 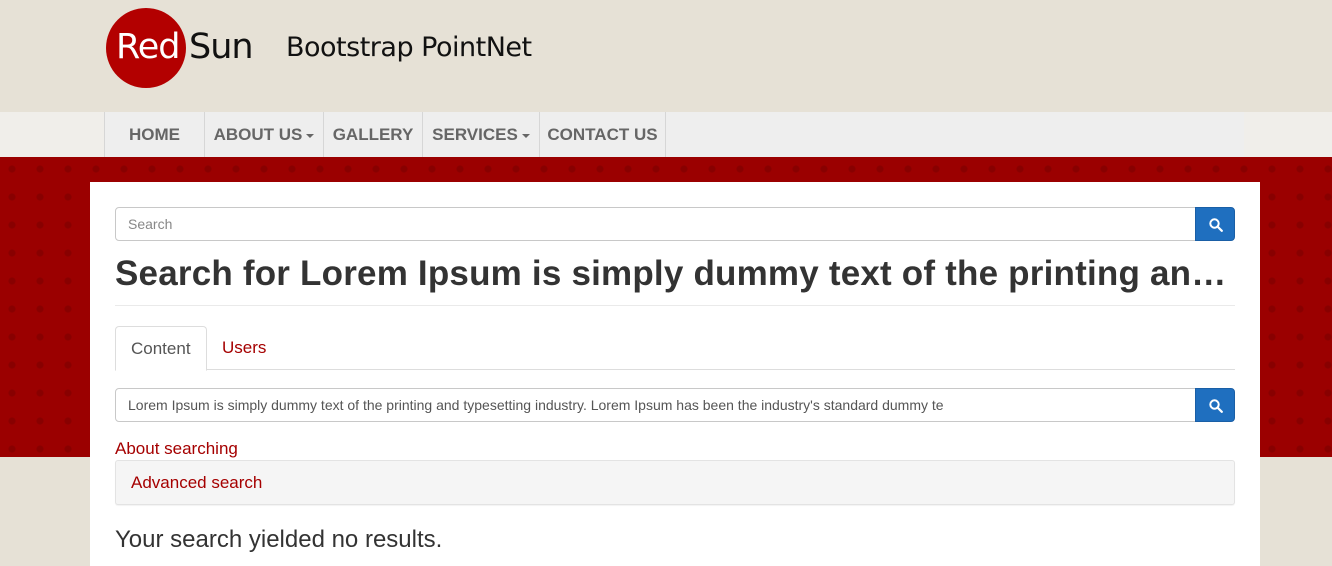 What do you see at coordinates (675, 348) in the screenshot?
I see `search-tabs: Content Users` at bounding box center [675, 348].